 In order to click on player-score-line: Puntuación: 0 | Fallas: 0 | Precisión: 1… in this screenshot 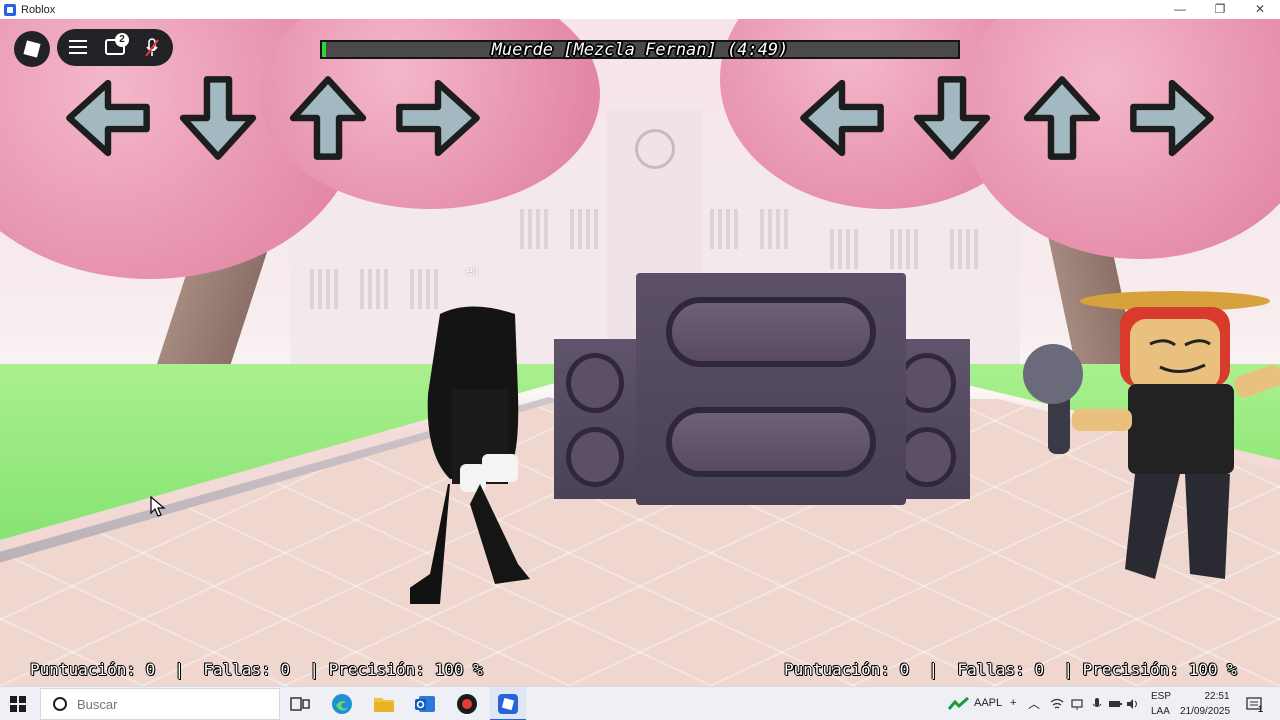, I will do `click(256, 669)`.